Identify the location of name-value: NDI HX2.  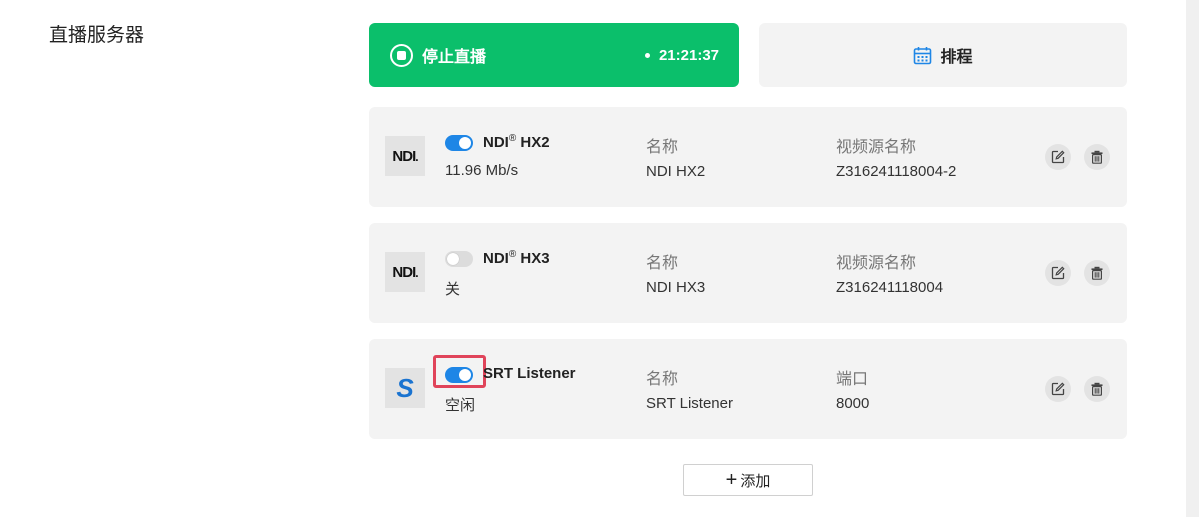
(676, 171).